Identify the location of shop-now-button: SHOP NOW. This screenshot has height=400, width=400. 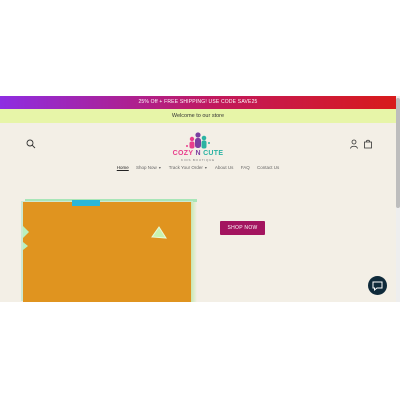
(242, 228).